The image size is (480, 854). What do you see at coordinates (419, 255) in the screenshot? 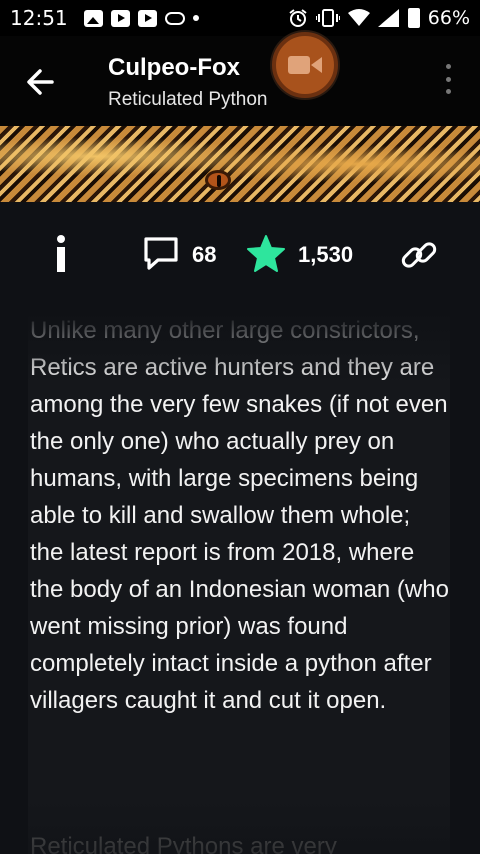
I see `link-icon` at bounding box center [419, 255].